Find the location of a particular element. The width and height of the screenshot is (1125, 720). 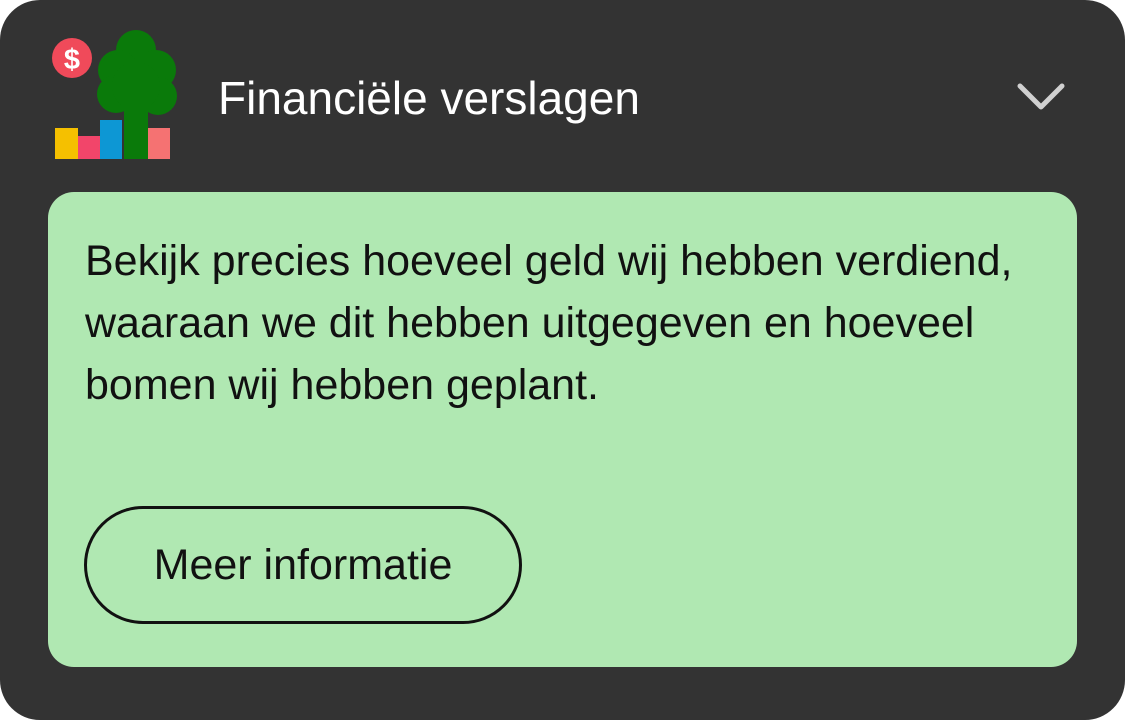

card-title: Financiële verslagen is located at coordinates (429, 98).